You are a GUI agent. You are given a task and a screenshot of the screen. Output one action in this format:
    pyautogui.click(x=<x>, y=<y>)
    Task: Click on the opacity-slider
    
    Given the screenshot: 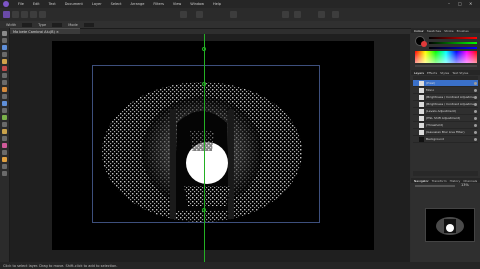 What is the action you would take?
    pyautogui.click(x=446, y=66)
    